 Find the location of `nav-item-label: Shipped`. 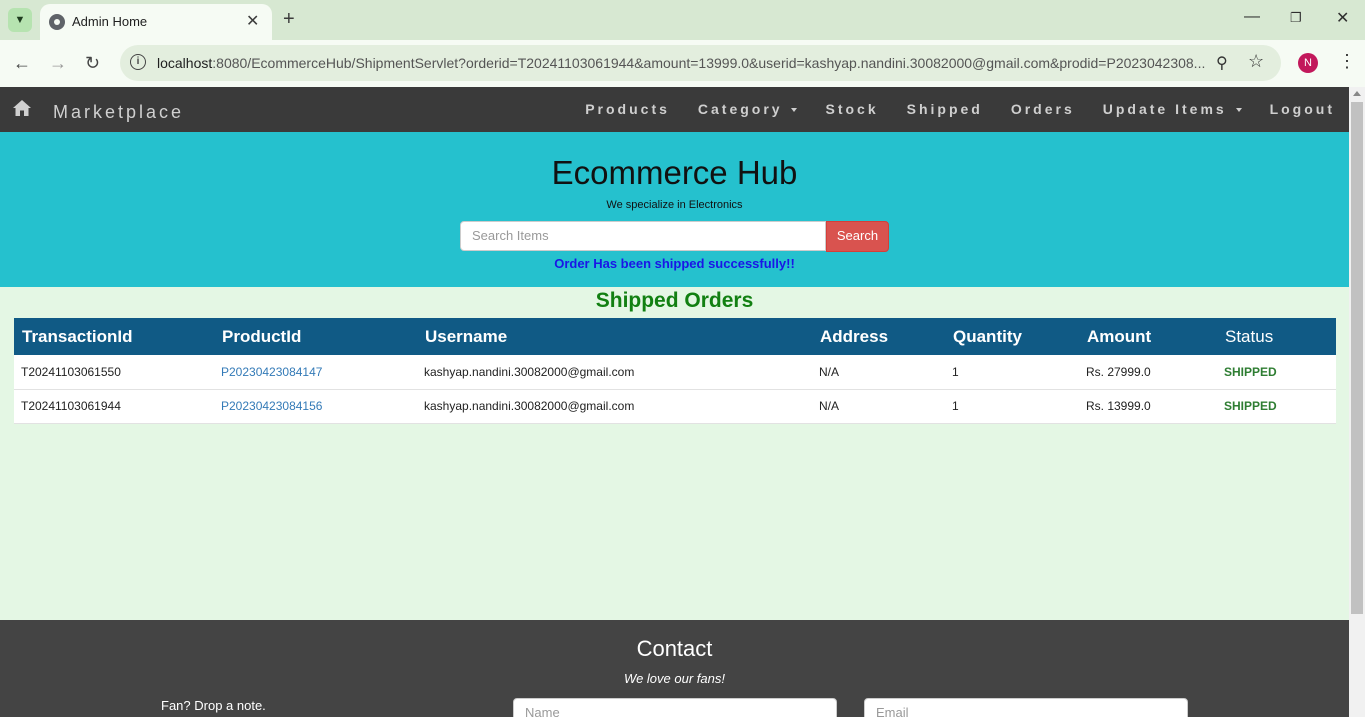

nav-item-label: Shipped is located at coordinates (944, 109).